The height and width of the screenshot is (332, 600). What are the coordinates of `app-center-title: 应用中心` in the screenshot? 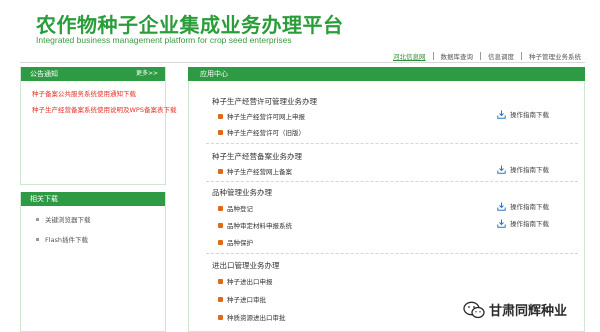 It's located at (214, 74).